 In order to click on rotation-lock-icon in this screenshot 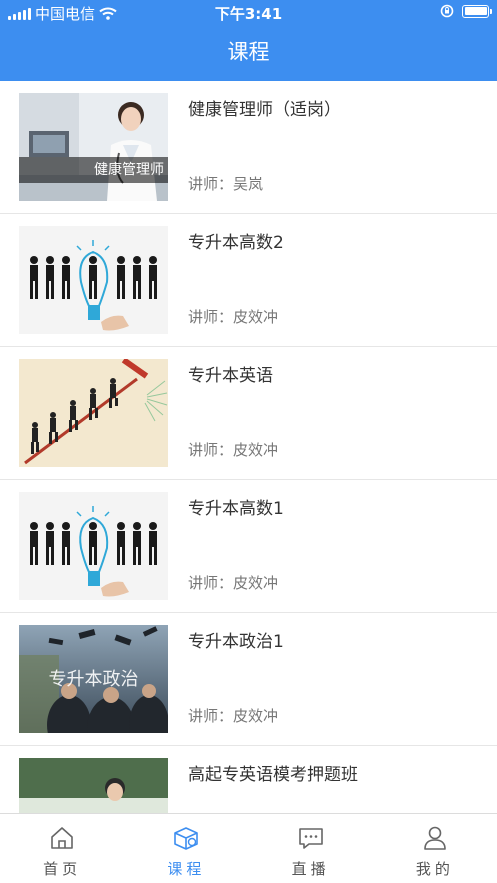, I will do `click(447, 11)`.